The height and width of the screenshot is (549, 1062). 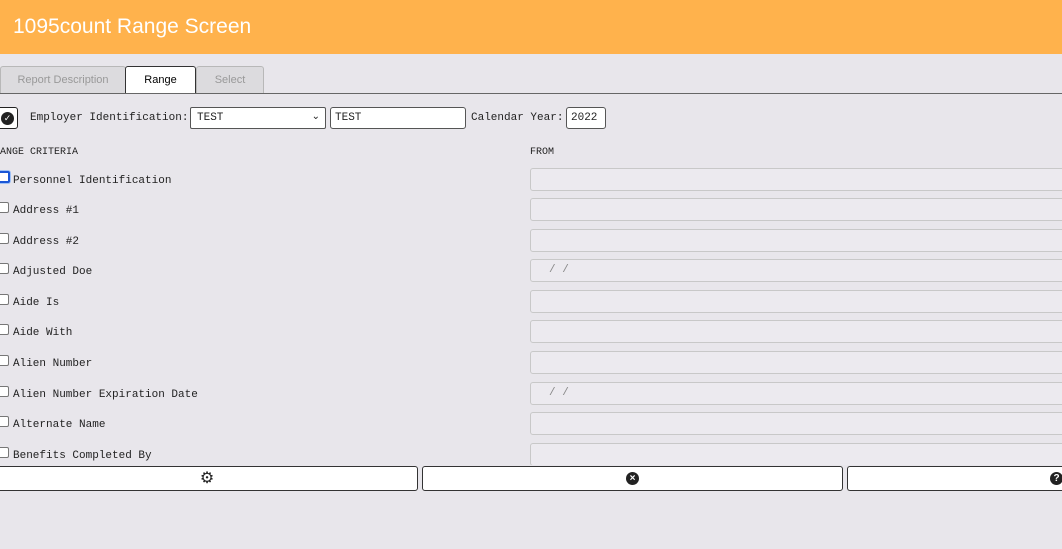 I want to click on check-circle-icon: ✓, so click(x=7, y=118).